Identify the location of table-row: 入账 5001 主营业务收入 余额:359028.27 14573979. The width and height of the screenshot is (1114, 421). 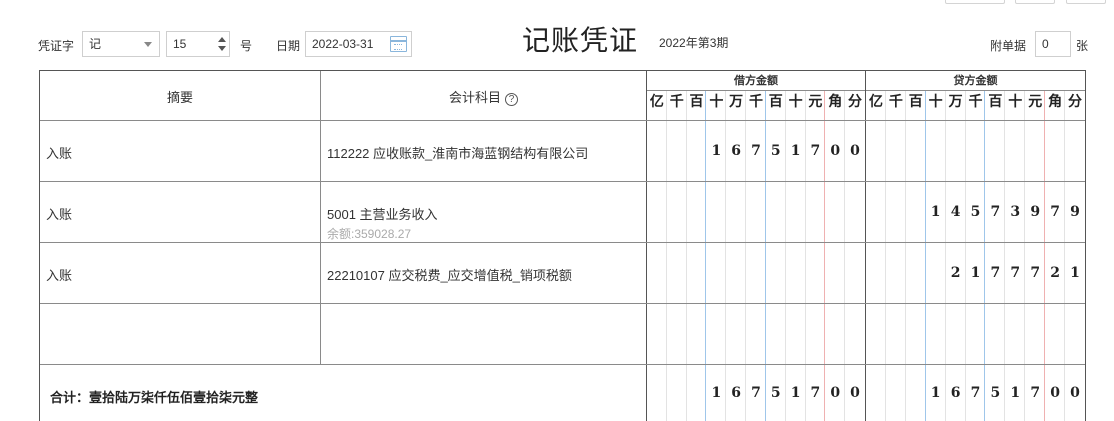
(562, 212).